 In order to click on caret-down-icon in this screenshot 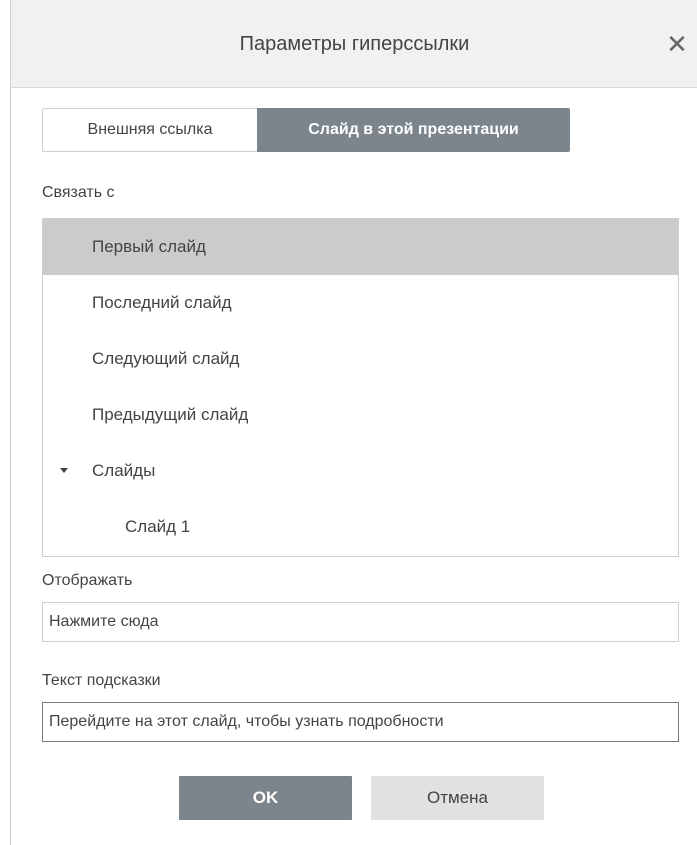, I will do `click(64, 470)`.